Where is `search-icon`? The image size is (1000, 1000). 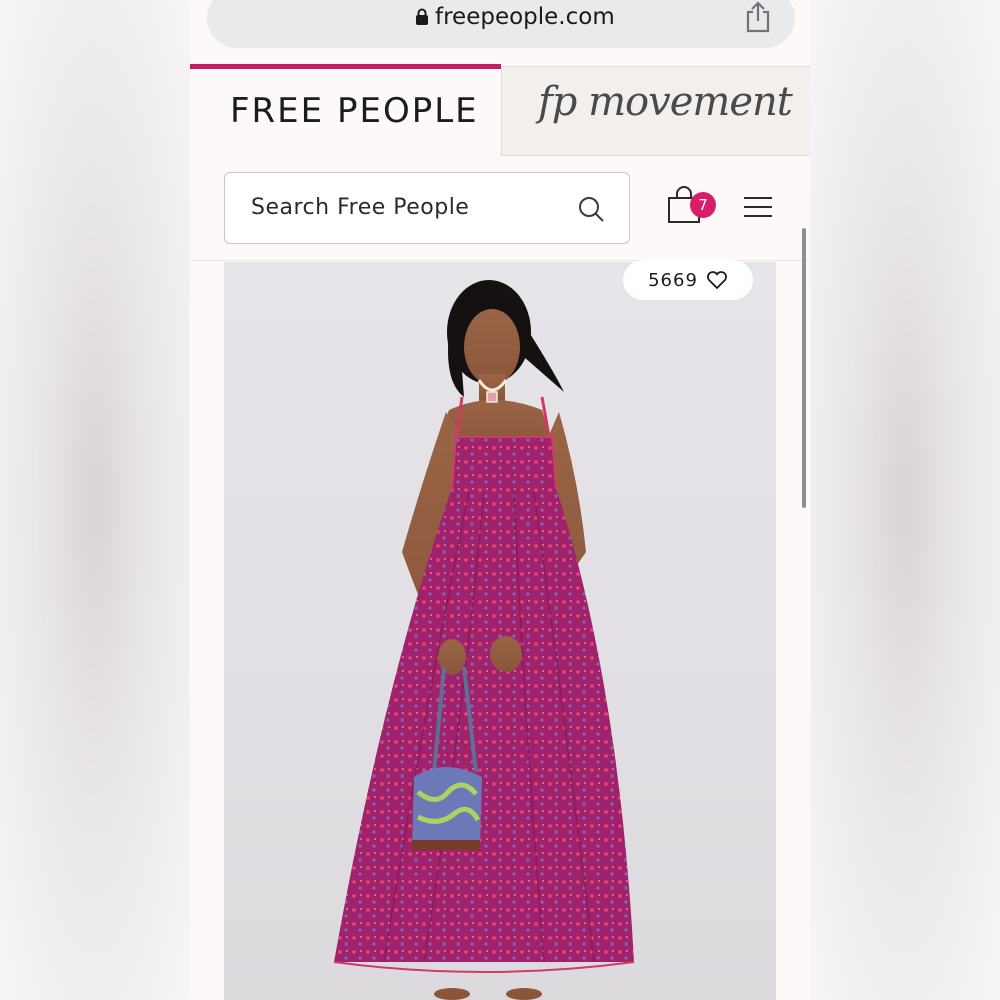 search-icon is located at coordinates (591, 209).